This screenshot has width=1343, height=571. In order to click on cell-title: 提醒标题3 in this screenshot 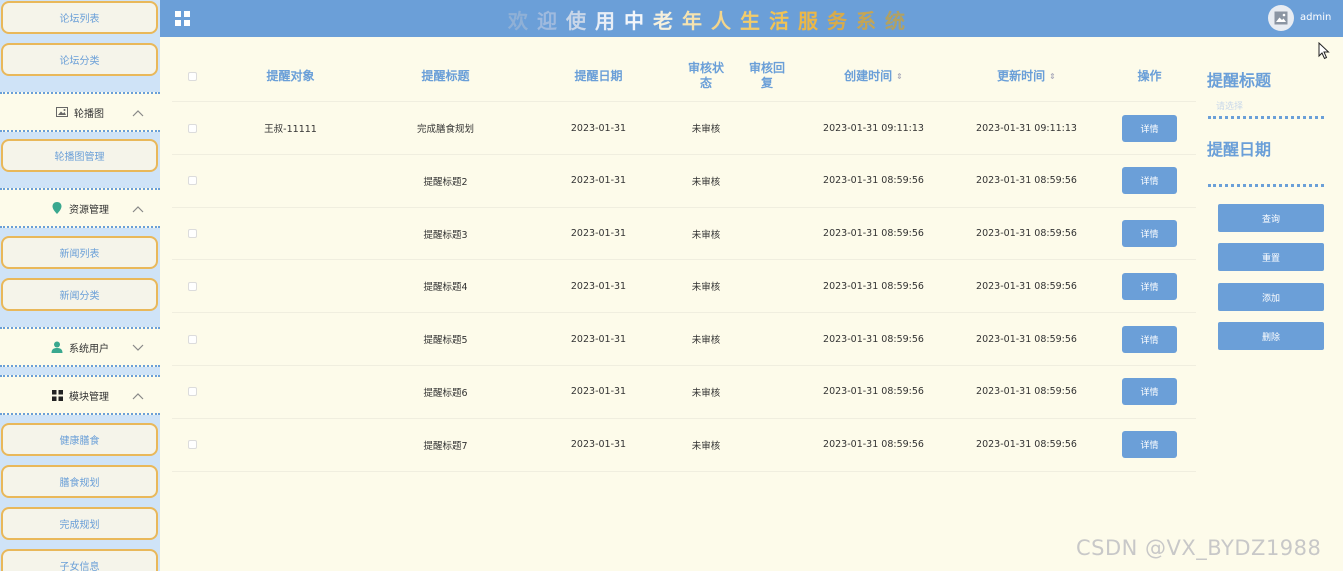, I will do `click(445, 235)`.